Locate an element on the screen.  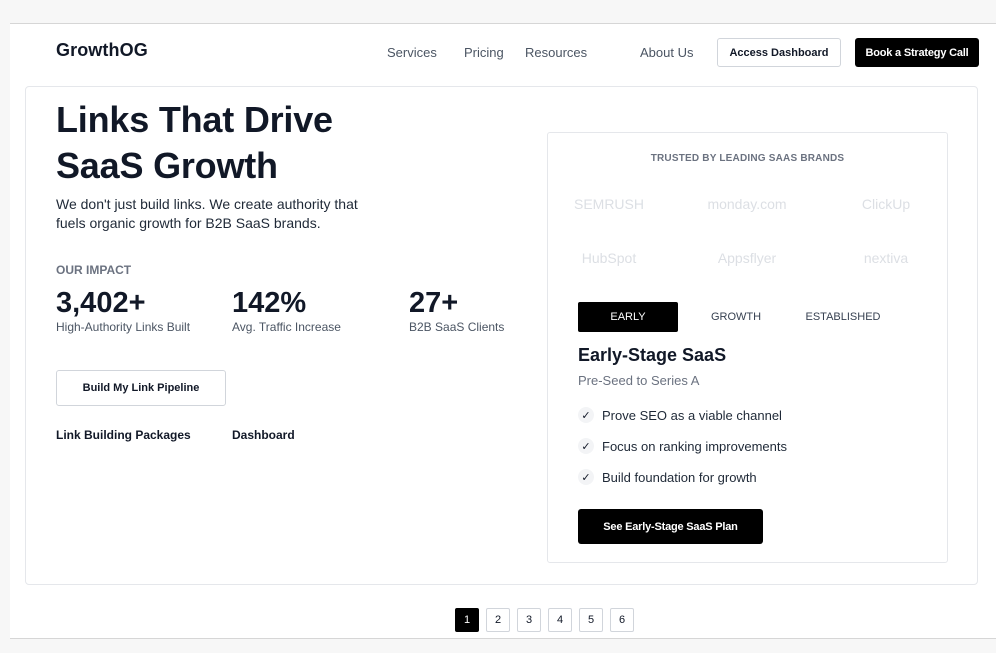
site-logo: GrowthOG is located at coordinates (102, 50).